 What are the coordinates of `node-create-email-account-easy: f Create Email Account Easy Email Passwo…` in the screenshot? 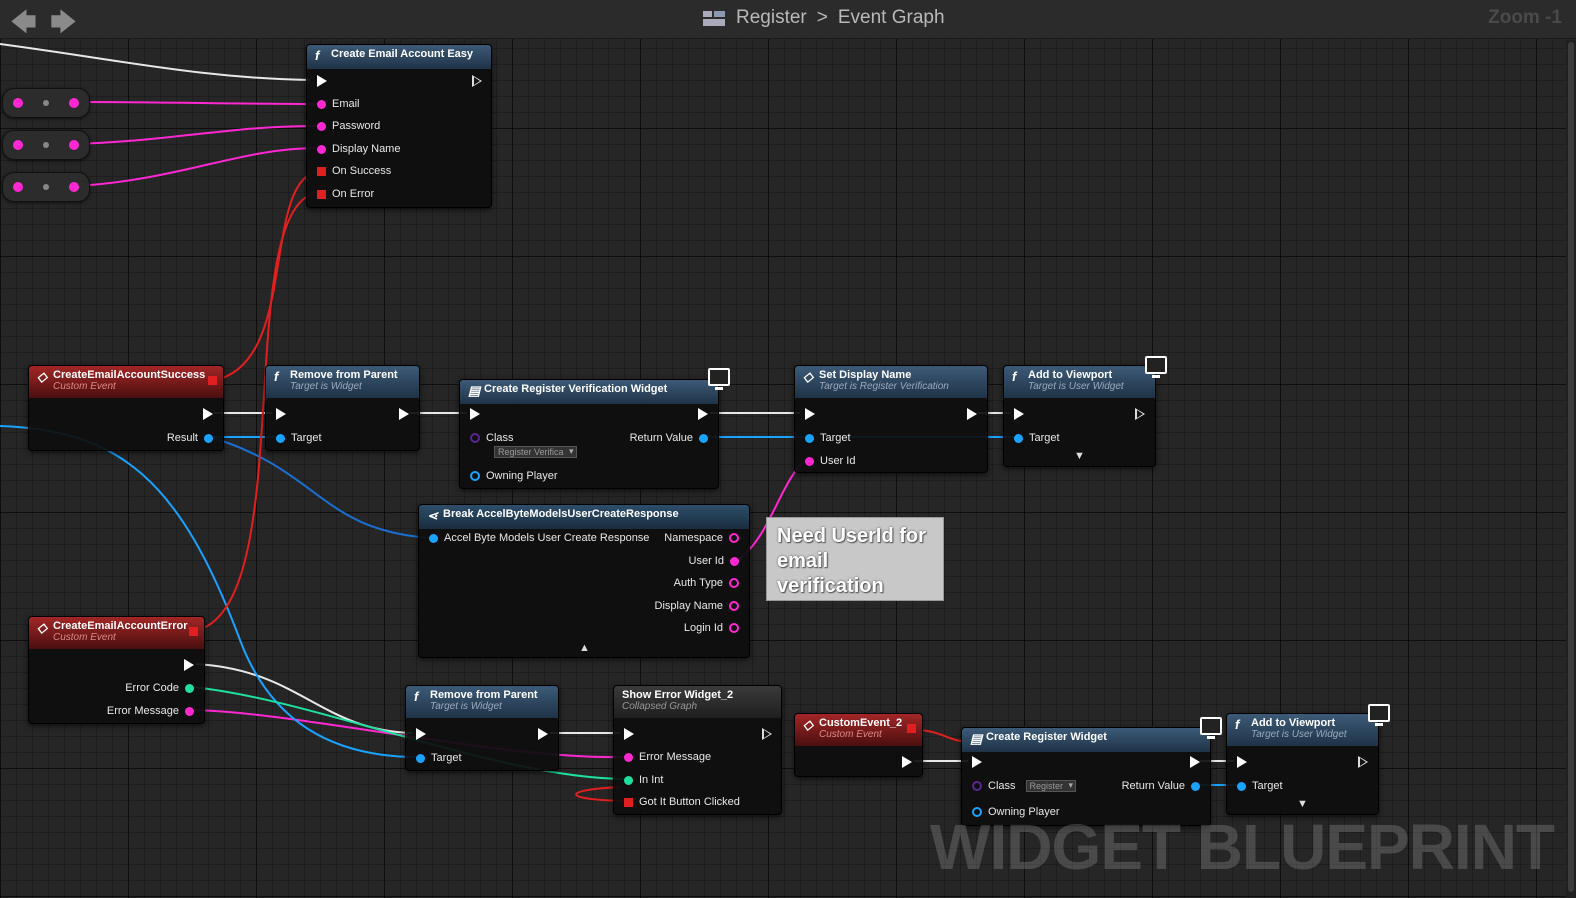 It's located at (399, 126).